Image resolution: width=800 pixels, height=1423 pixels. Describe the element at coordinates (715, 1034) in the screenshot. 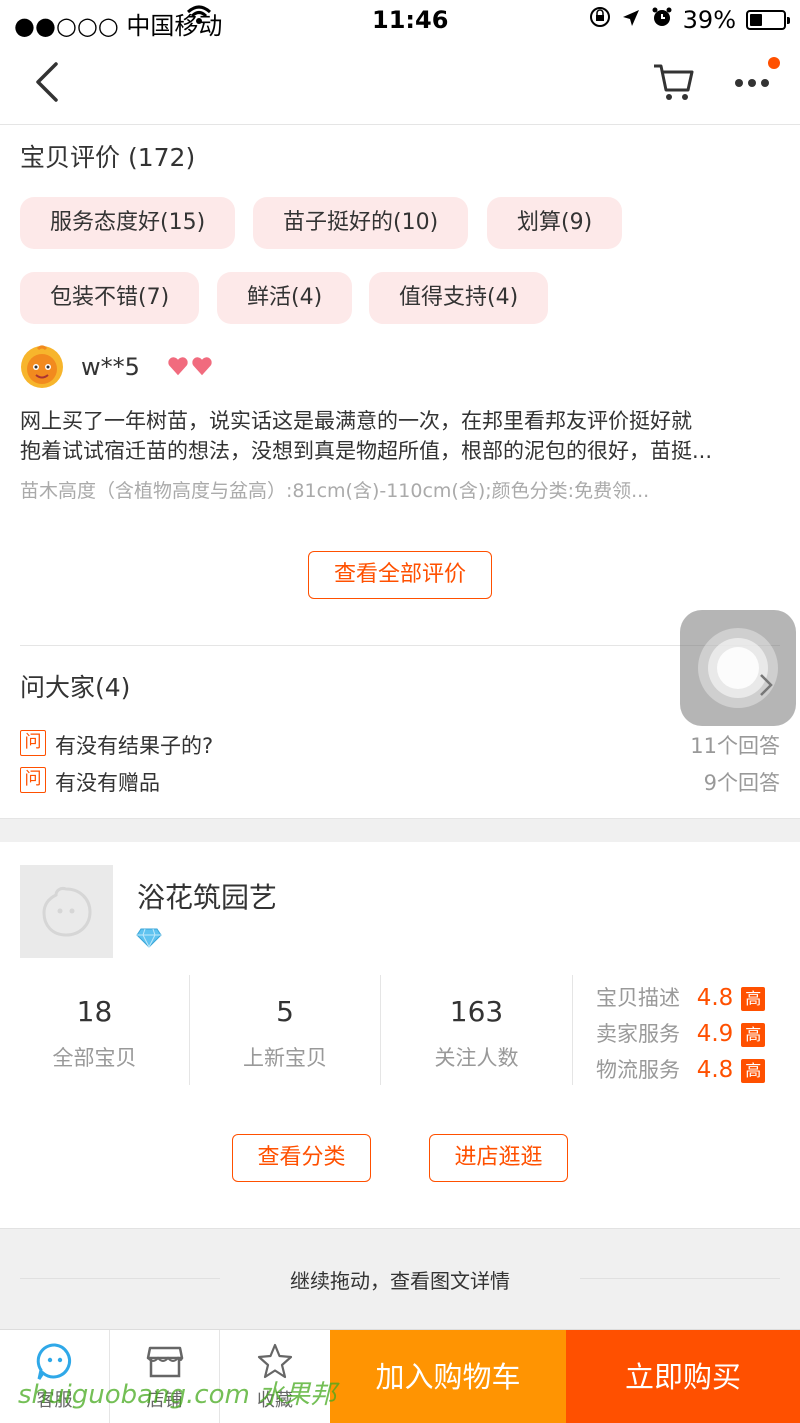

I see `rating-score: 4.9` at that location.